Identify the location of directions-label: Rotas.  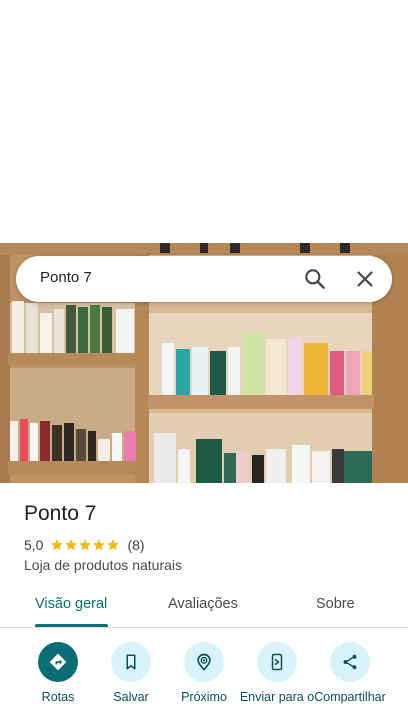
(58, 697).